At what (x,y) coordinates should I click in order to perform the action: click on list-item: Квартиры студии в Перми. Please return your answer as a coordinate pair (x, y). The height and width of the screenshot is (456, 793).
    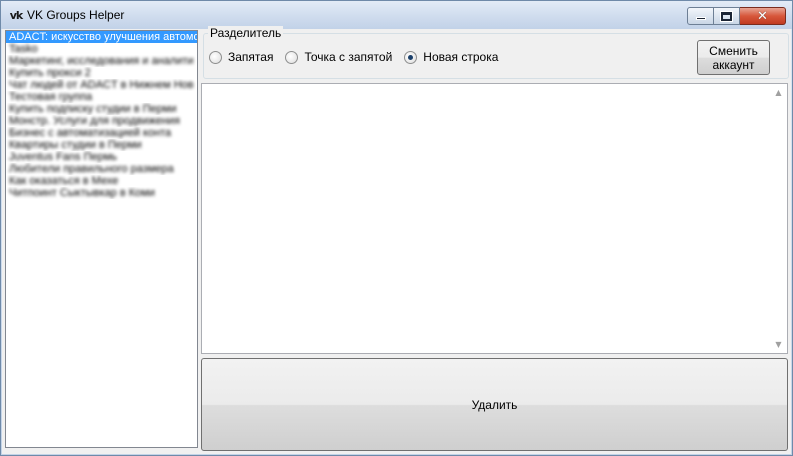
    Looking at the image, I should click on (101, 145).